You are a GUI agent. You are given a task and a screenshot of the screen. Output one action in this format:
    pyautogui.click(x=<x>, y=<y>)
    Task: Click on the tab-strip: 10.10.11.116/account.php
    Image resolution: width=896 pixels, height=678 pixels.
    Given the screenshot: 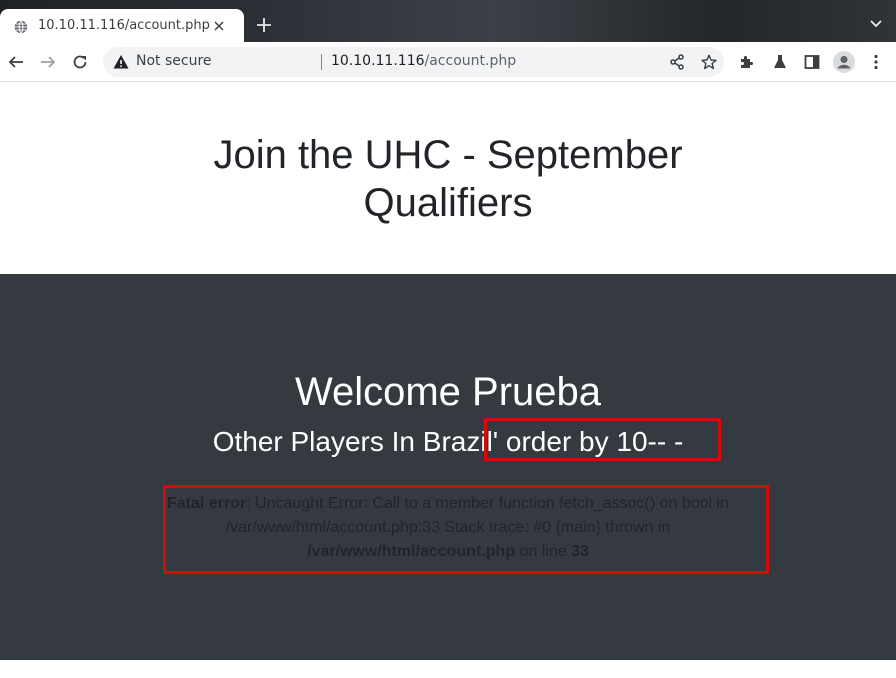 What is the action you would take?
    pyautogui.click(x=448, y=21)
    